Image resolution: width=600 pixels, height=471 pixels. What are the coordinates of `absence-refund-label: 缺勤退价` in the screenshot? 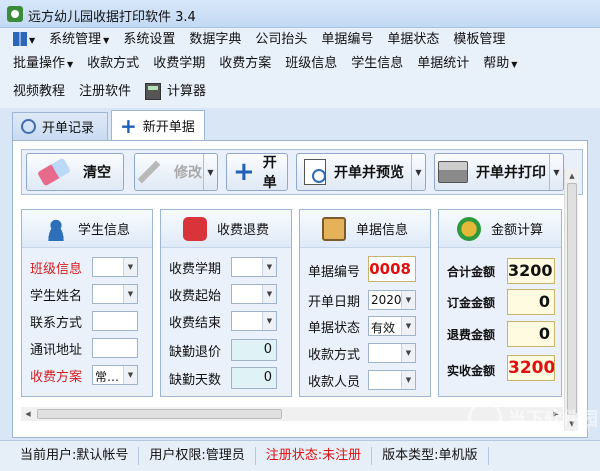 It's located at (195, 352).